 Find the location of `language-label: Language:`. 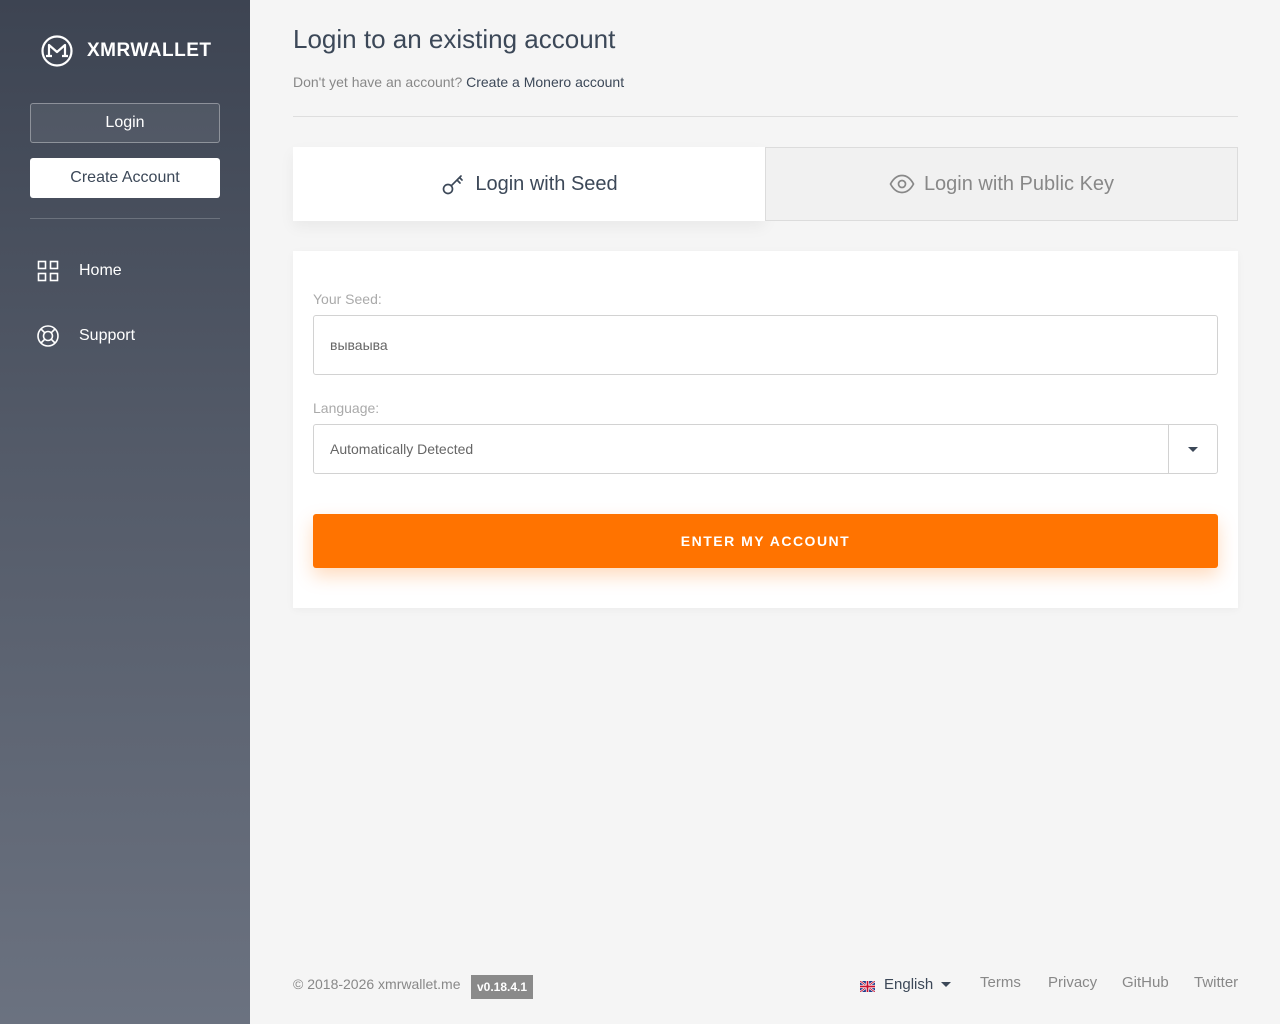

language-label: Language: is located at coordinates (346, 408).